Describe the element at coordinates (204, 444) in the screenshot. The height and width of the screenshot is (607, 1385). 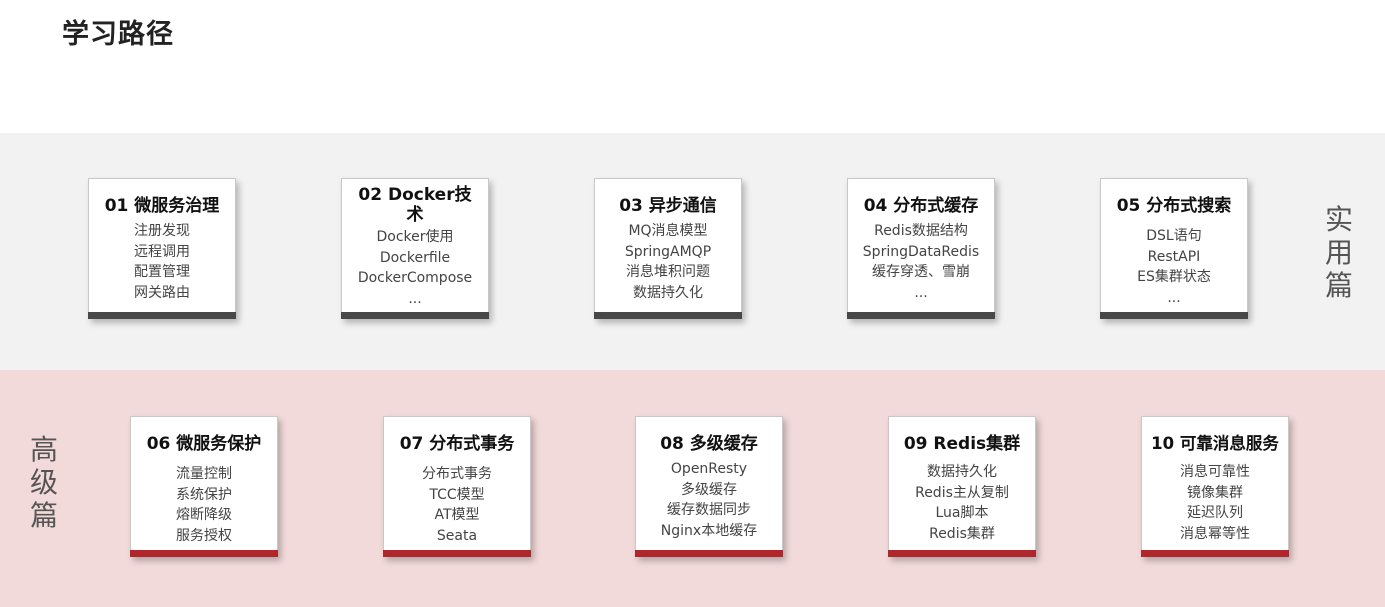
I see `card-title: 06 微服务保护` at that location.